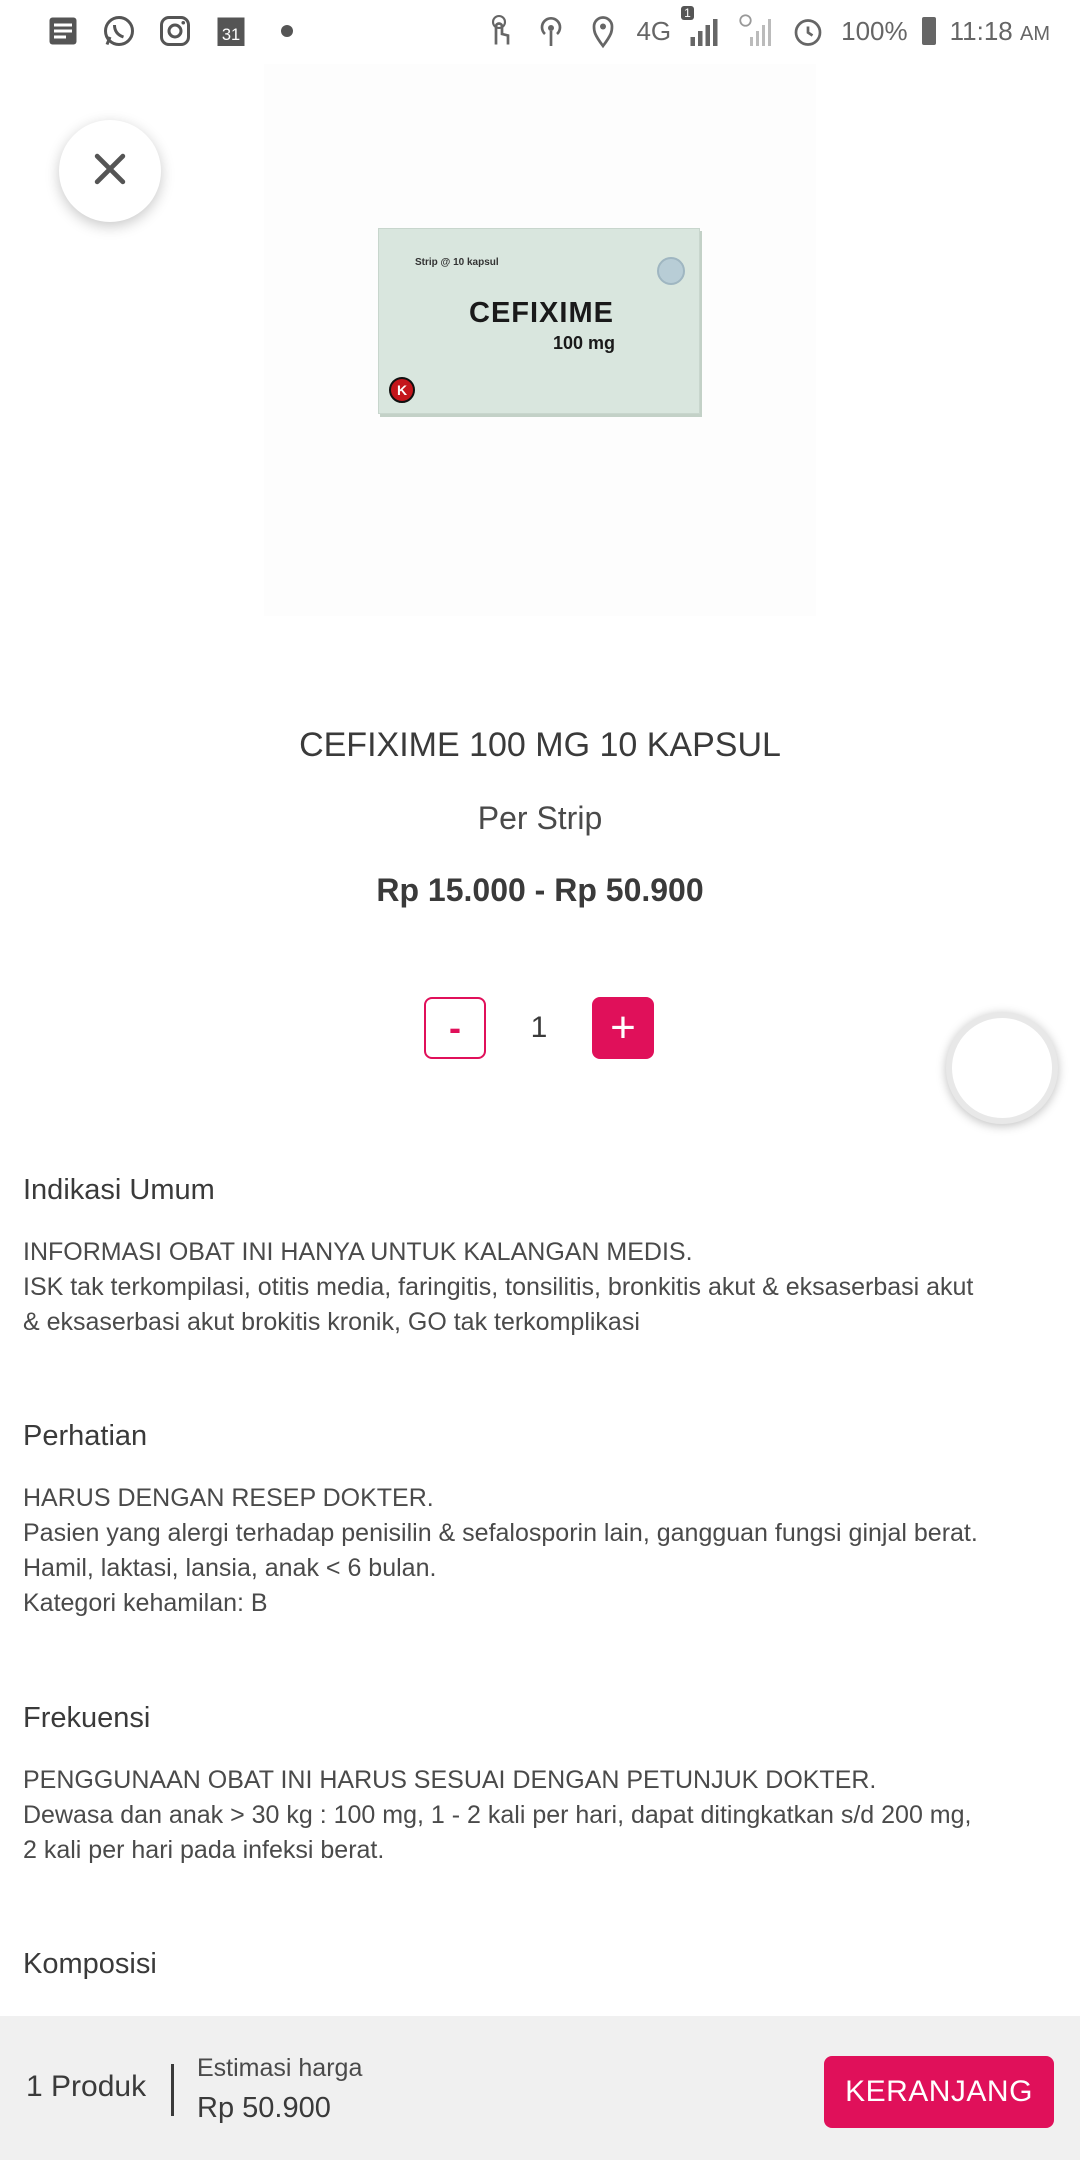  What do you see at coordinates (808, 31) in the screenshot?
I see `alarm-icon` at bounding box center [808, 31].